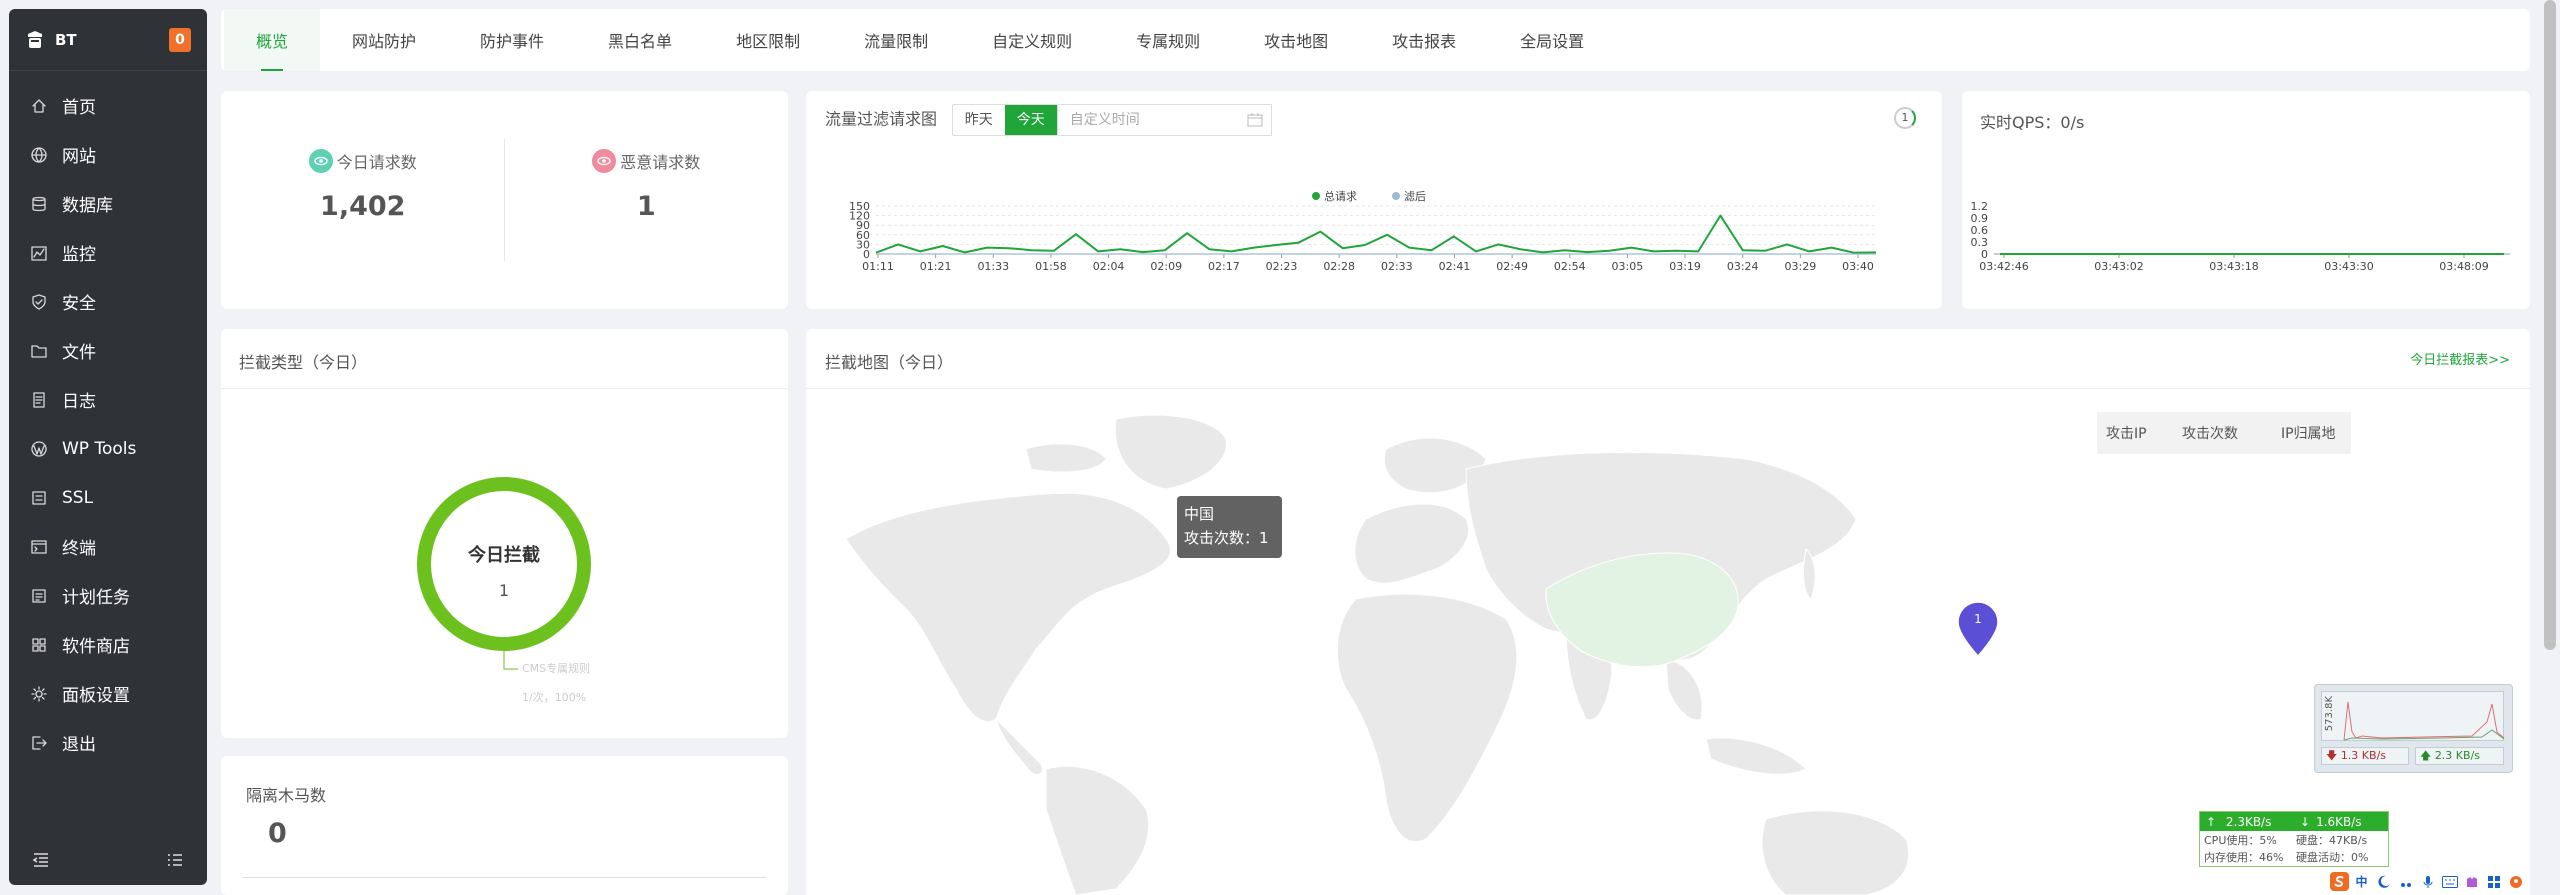  What do you see at coordinates (108, 742) in the screenshot?
I see `sidebar-item-13: 退出` at bounding box center [108, 742].